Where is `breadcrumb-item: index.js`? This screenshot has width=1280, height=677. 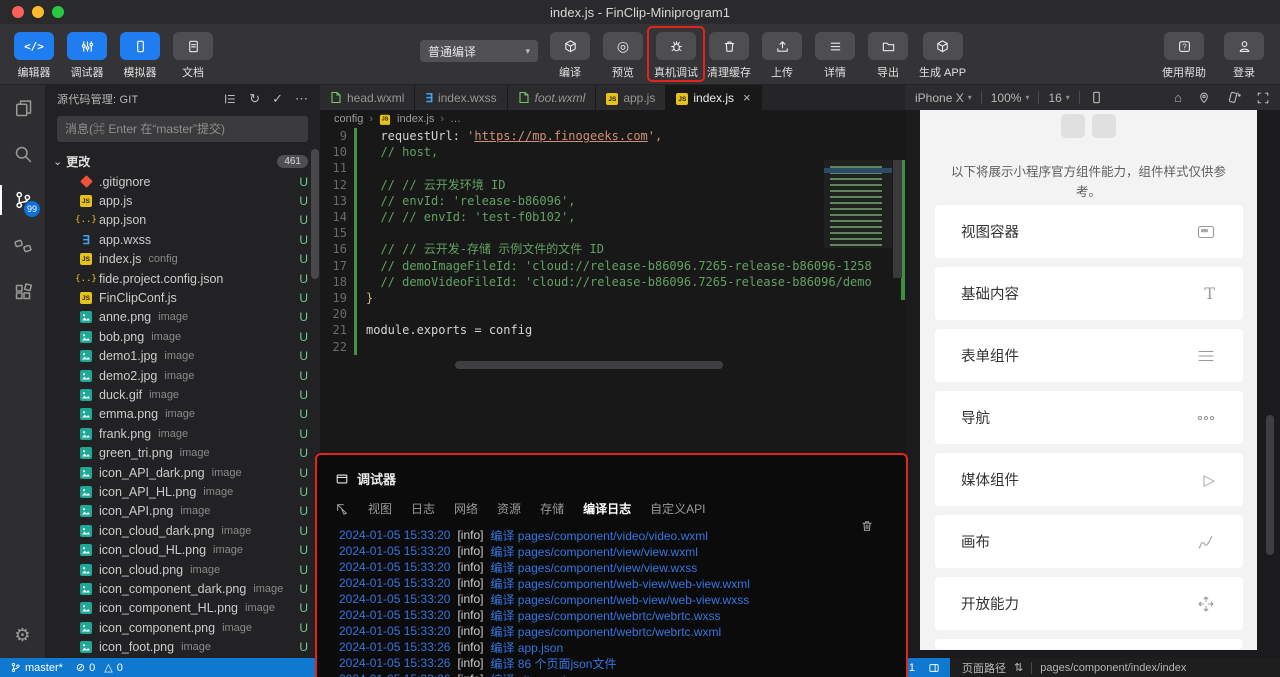 breadcrumb-item: index.js is located at coordinates (415, 119).